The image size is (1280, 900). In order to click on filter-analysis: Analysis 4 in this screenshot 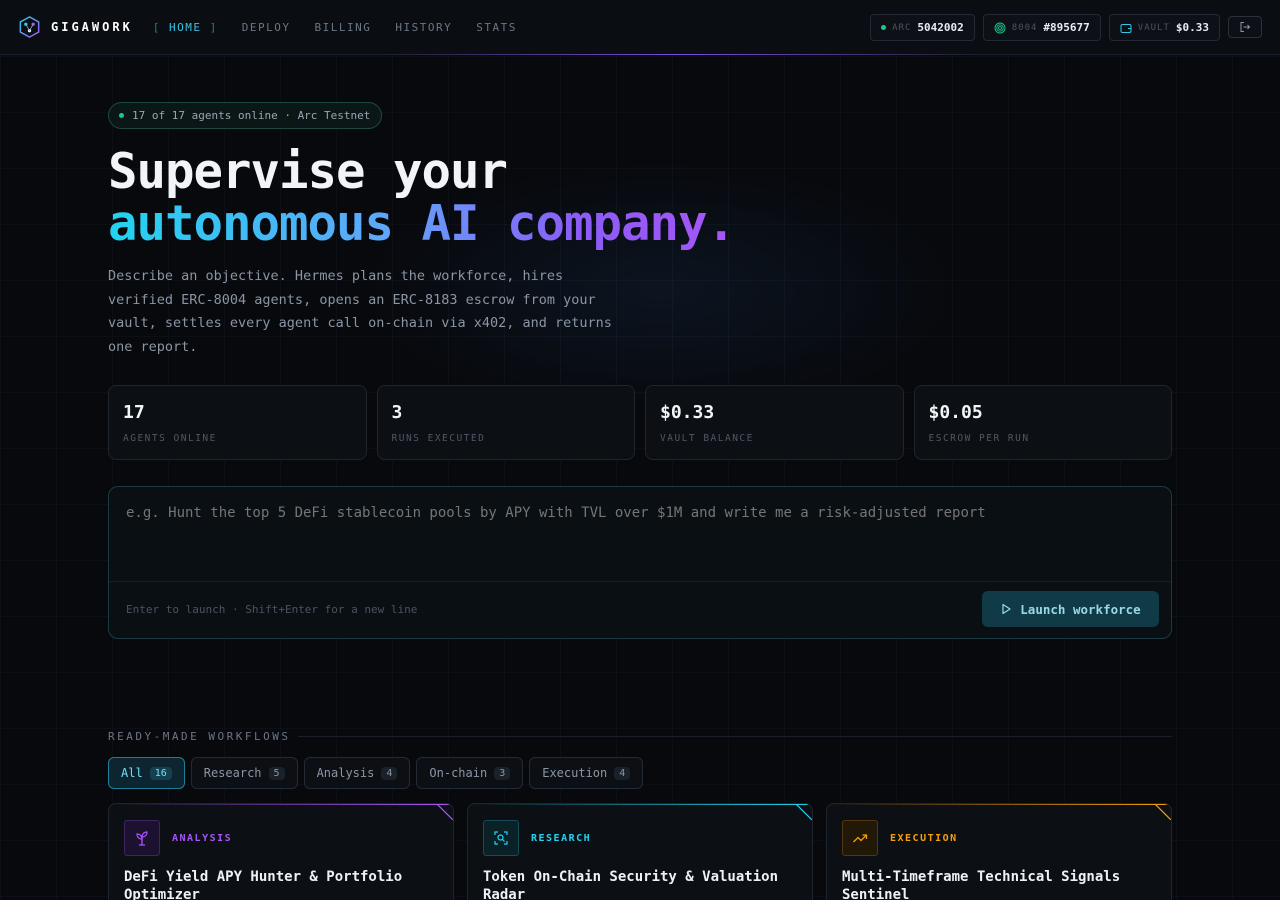, I will do `click(357, 773)`.